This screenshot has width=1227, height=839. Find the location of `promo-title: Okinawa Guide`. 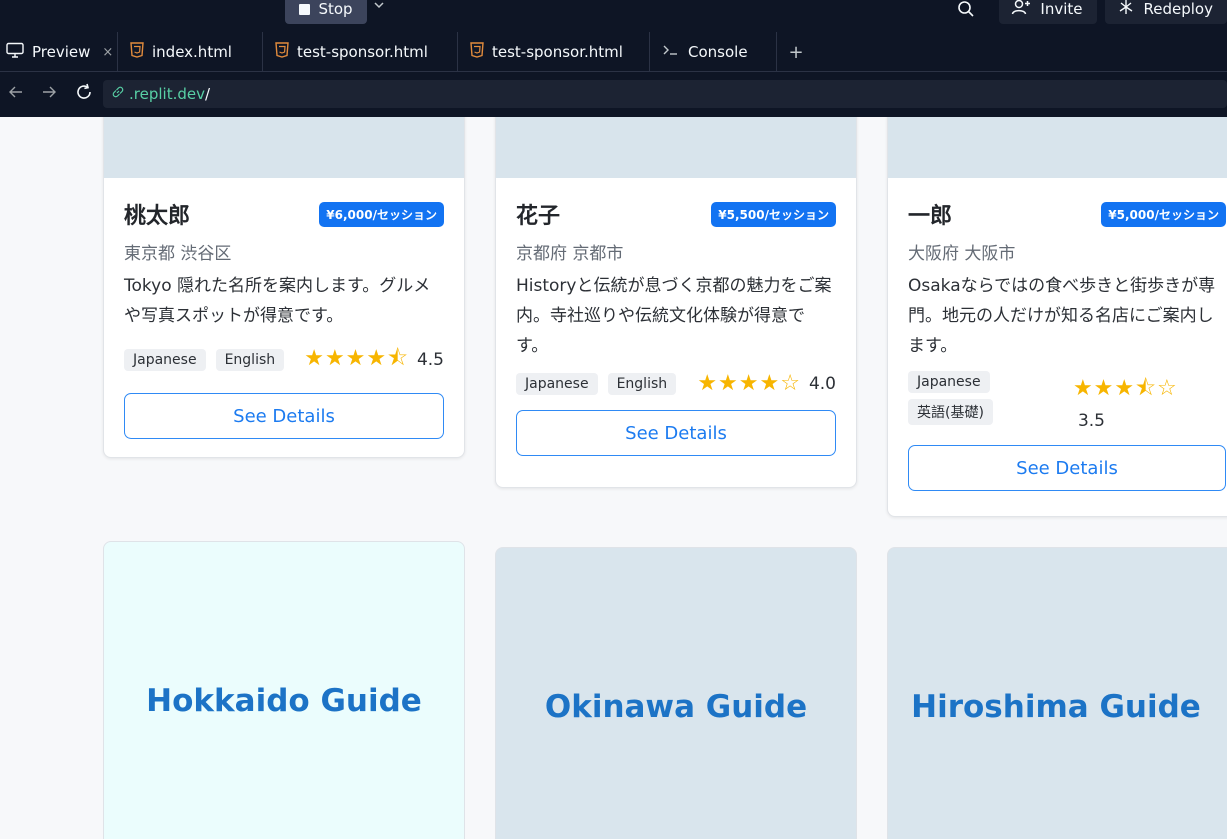

promo-title: Okinawa Guide is located at coordinates (676, 707).